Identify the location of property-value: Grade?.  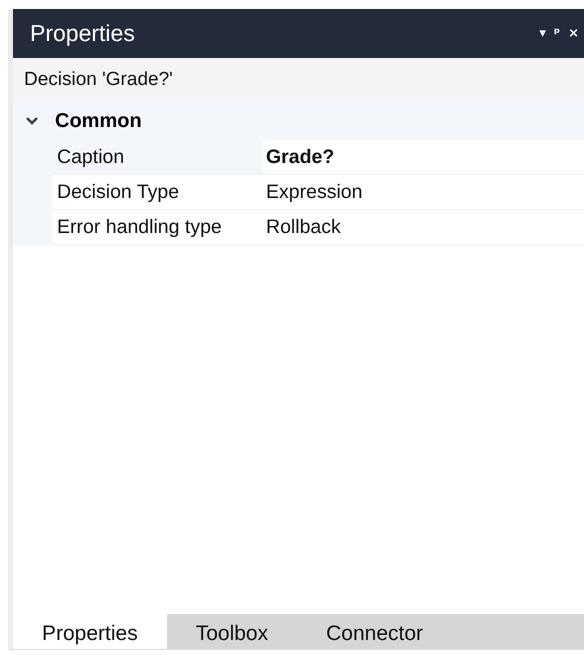
(423, 157).